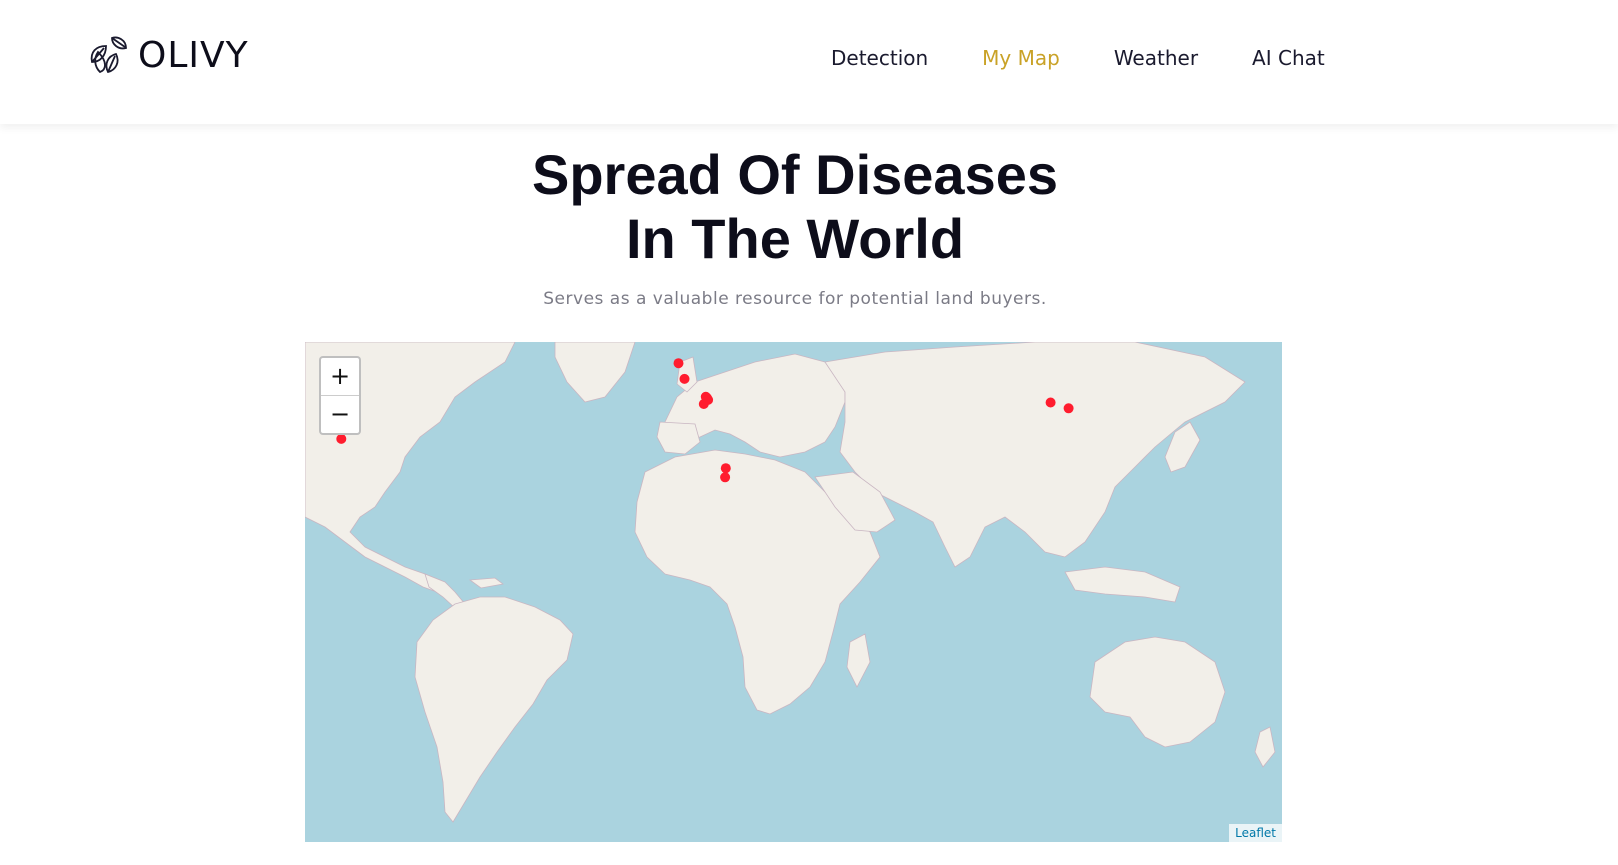  What do you see at coordinates (1156, 58) in the screenshot?
I see `nav-weather: Weather` at bounding box center [1156, 58].